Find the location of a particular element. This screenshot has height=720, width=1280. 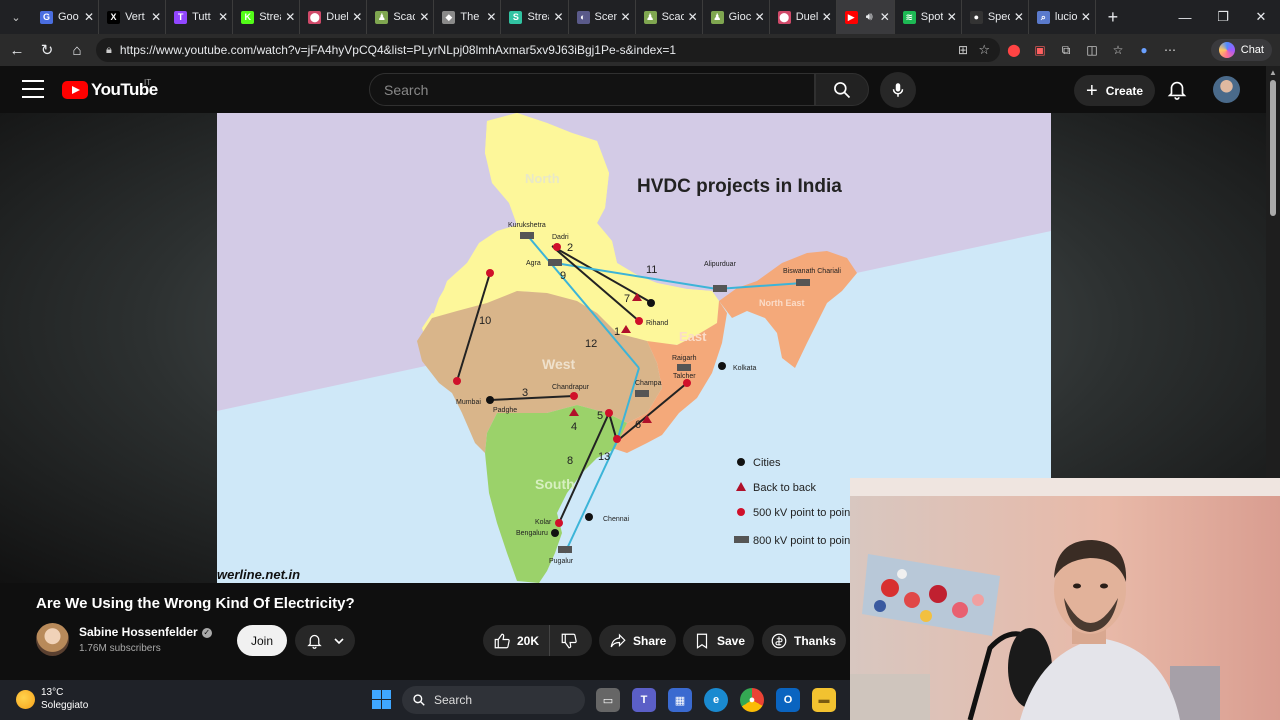

voice-search-button is located at coordinates (898, 90).